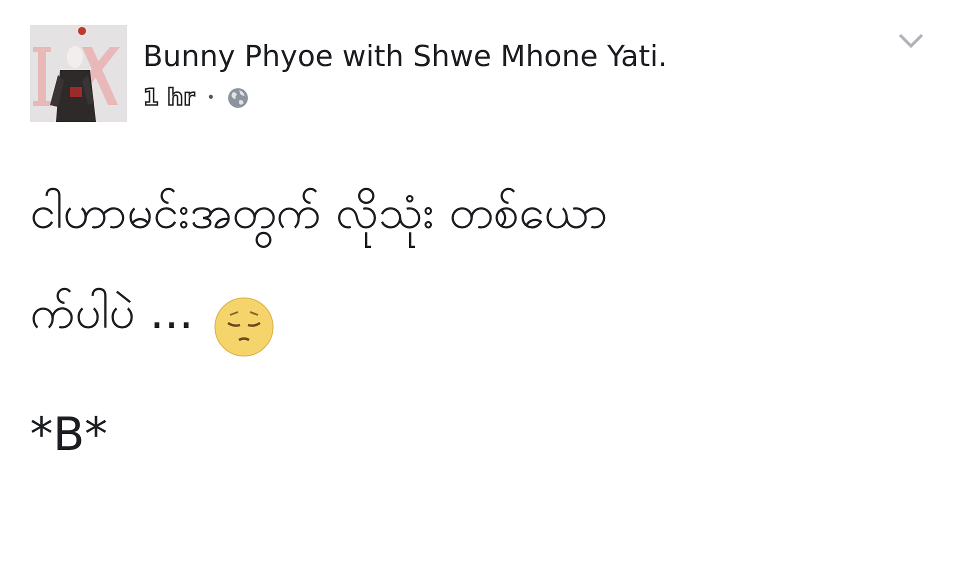  Describe the element at coordinates (169, 98) in the screenshot. I see `post-time: 1 hr` at that location.